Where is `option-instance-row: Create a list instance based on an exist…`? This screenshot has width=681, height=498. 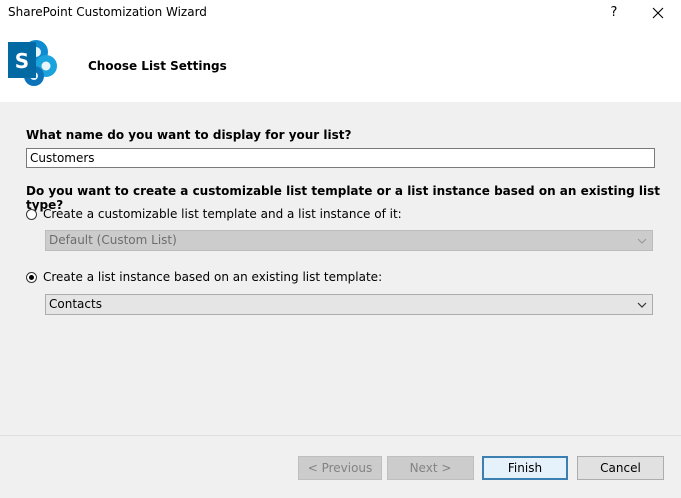
option-instance-row: Create a list instance based on an exist… is located at coordinates (204, 277).